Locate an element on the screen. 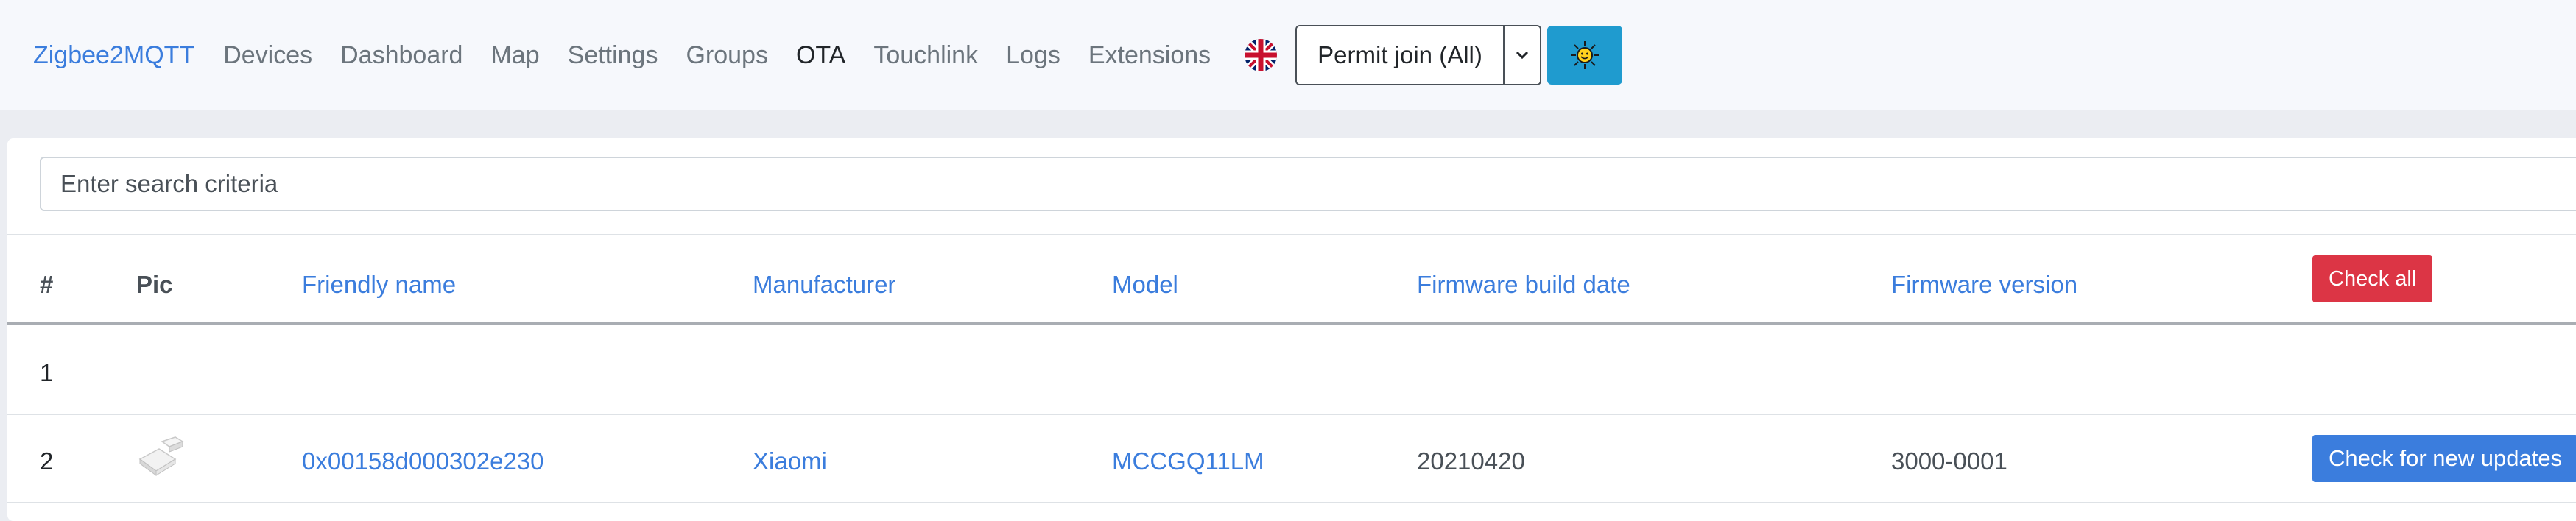 The height and width of the screenshot is (521, 2576). col-header-manufacturer: Manufacturer is located at coordinates (824, 284).